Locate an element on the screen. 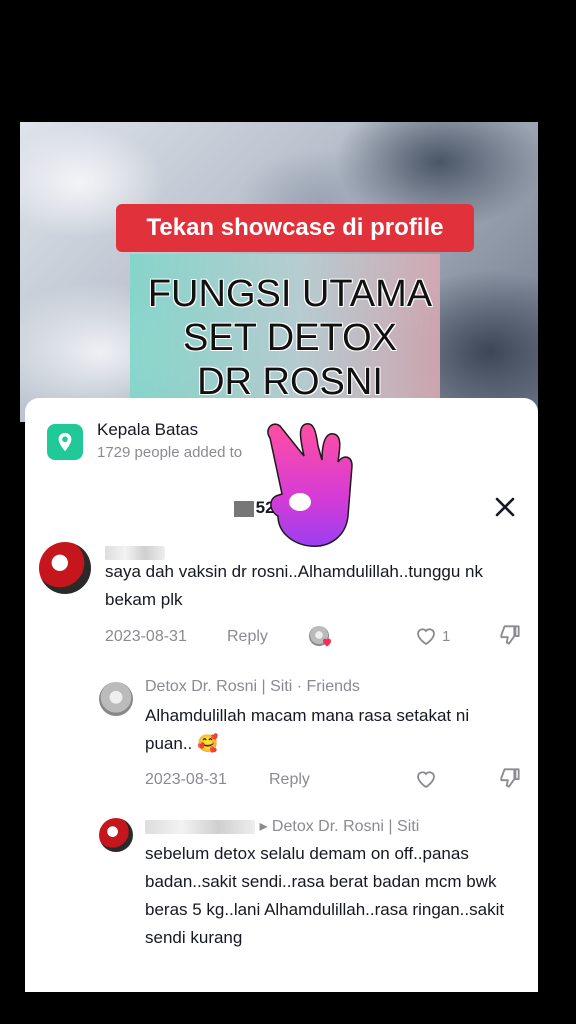 The width and height of the screenshot is (576, 1024). video-title-line-1: FUNGSI UTAMA is located at coordinates (290, 294).